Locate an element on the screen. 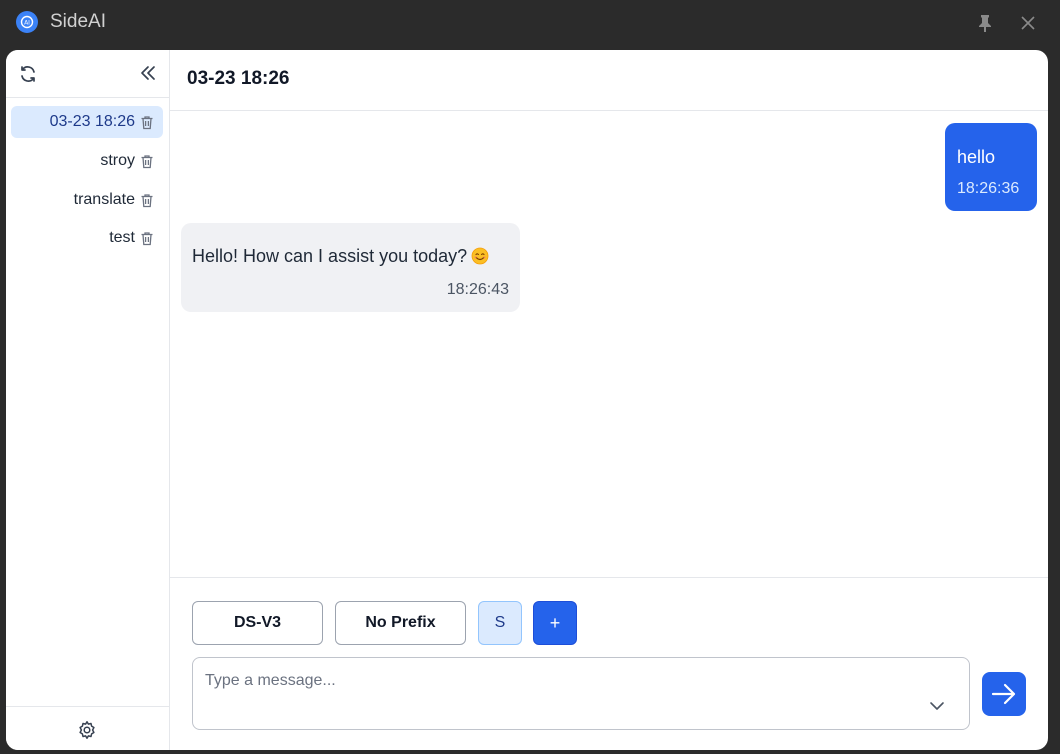  session-item: translate is located at coordinates (87, 200).